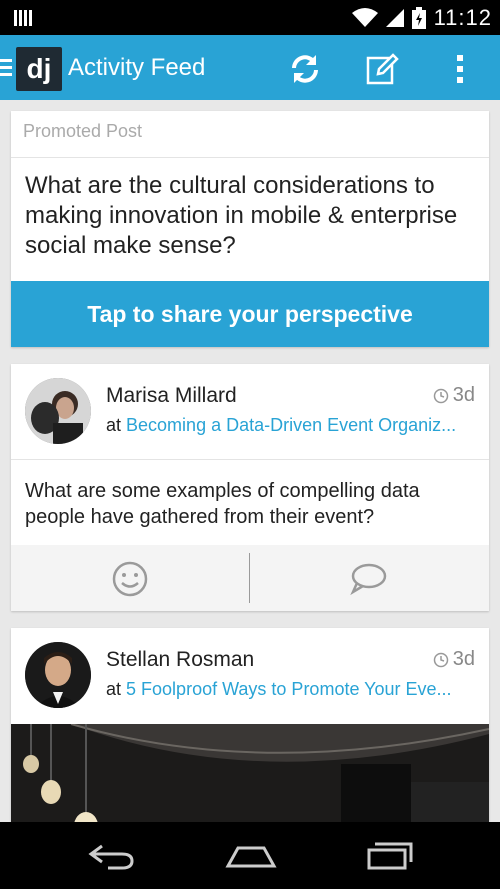  Describe the element at coordinates (23, 18) in the screenshot. I see `signal-bars-icon` at that location.